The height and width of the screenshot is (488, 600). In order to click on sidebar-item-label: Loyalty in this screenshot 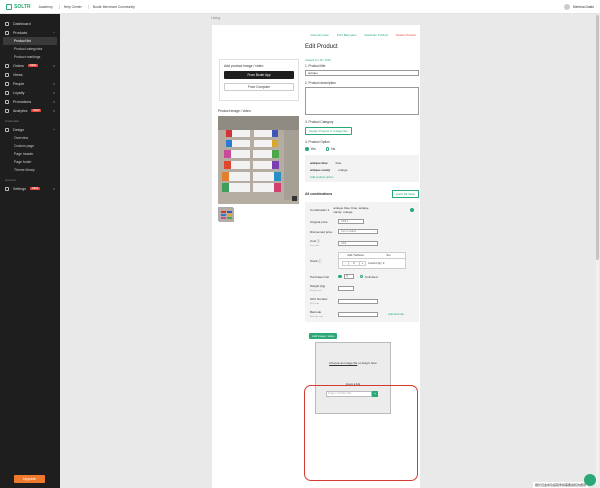, I will do `click(19, 92)`.